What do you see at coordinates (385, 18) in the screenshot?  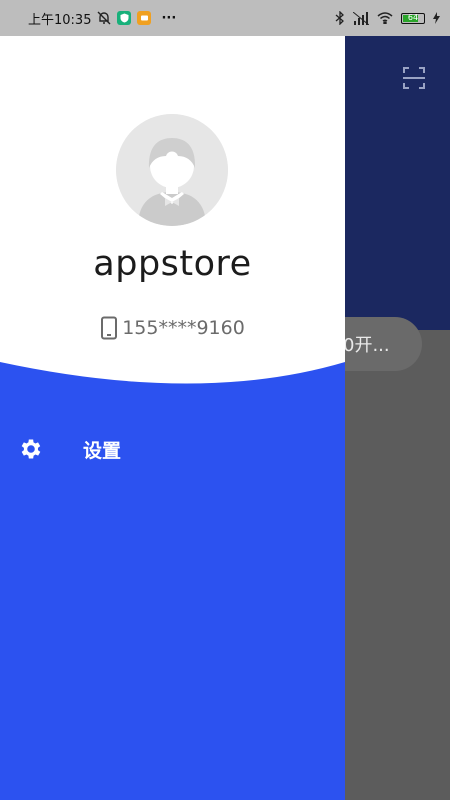 I see `wifi-icon` at bounding box center [385, 18].